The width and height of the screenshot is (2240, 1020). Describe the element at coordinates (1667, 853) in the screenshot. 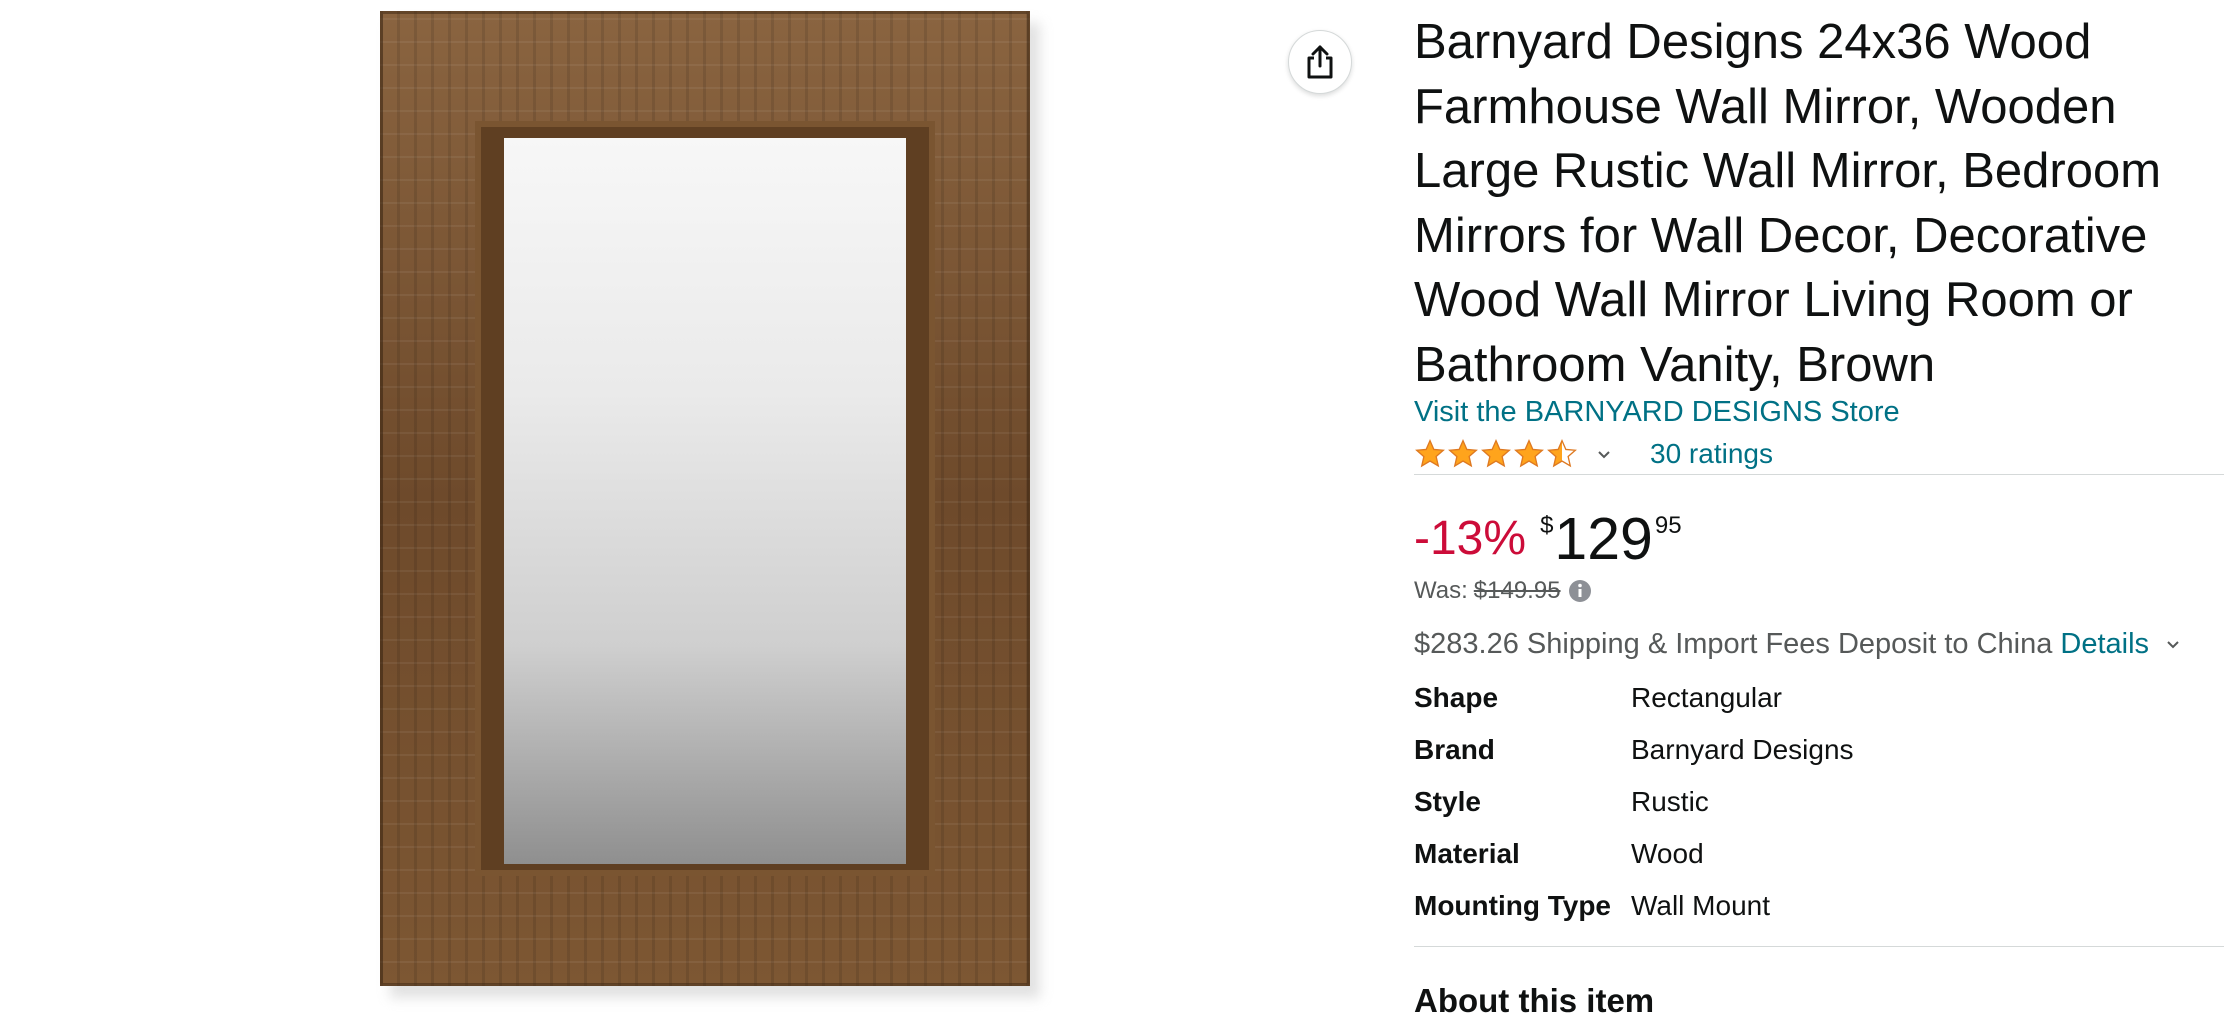

I see `spec-value: Wood` at that location.